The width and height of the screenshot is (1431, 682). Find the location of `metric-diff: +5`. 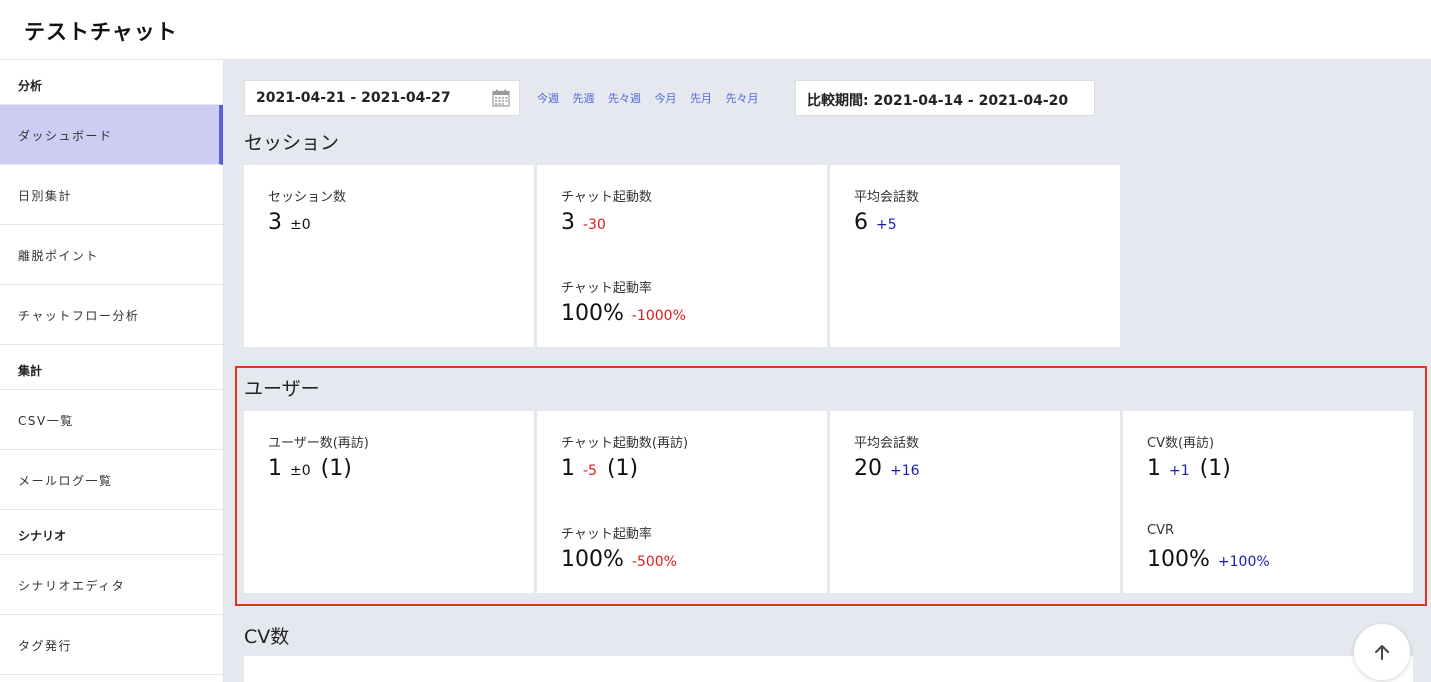

metric-diff: +5 is located at coordinates (886, 225).